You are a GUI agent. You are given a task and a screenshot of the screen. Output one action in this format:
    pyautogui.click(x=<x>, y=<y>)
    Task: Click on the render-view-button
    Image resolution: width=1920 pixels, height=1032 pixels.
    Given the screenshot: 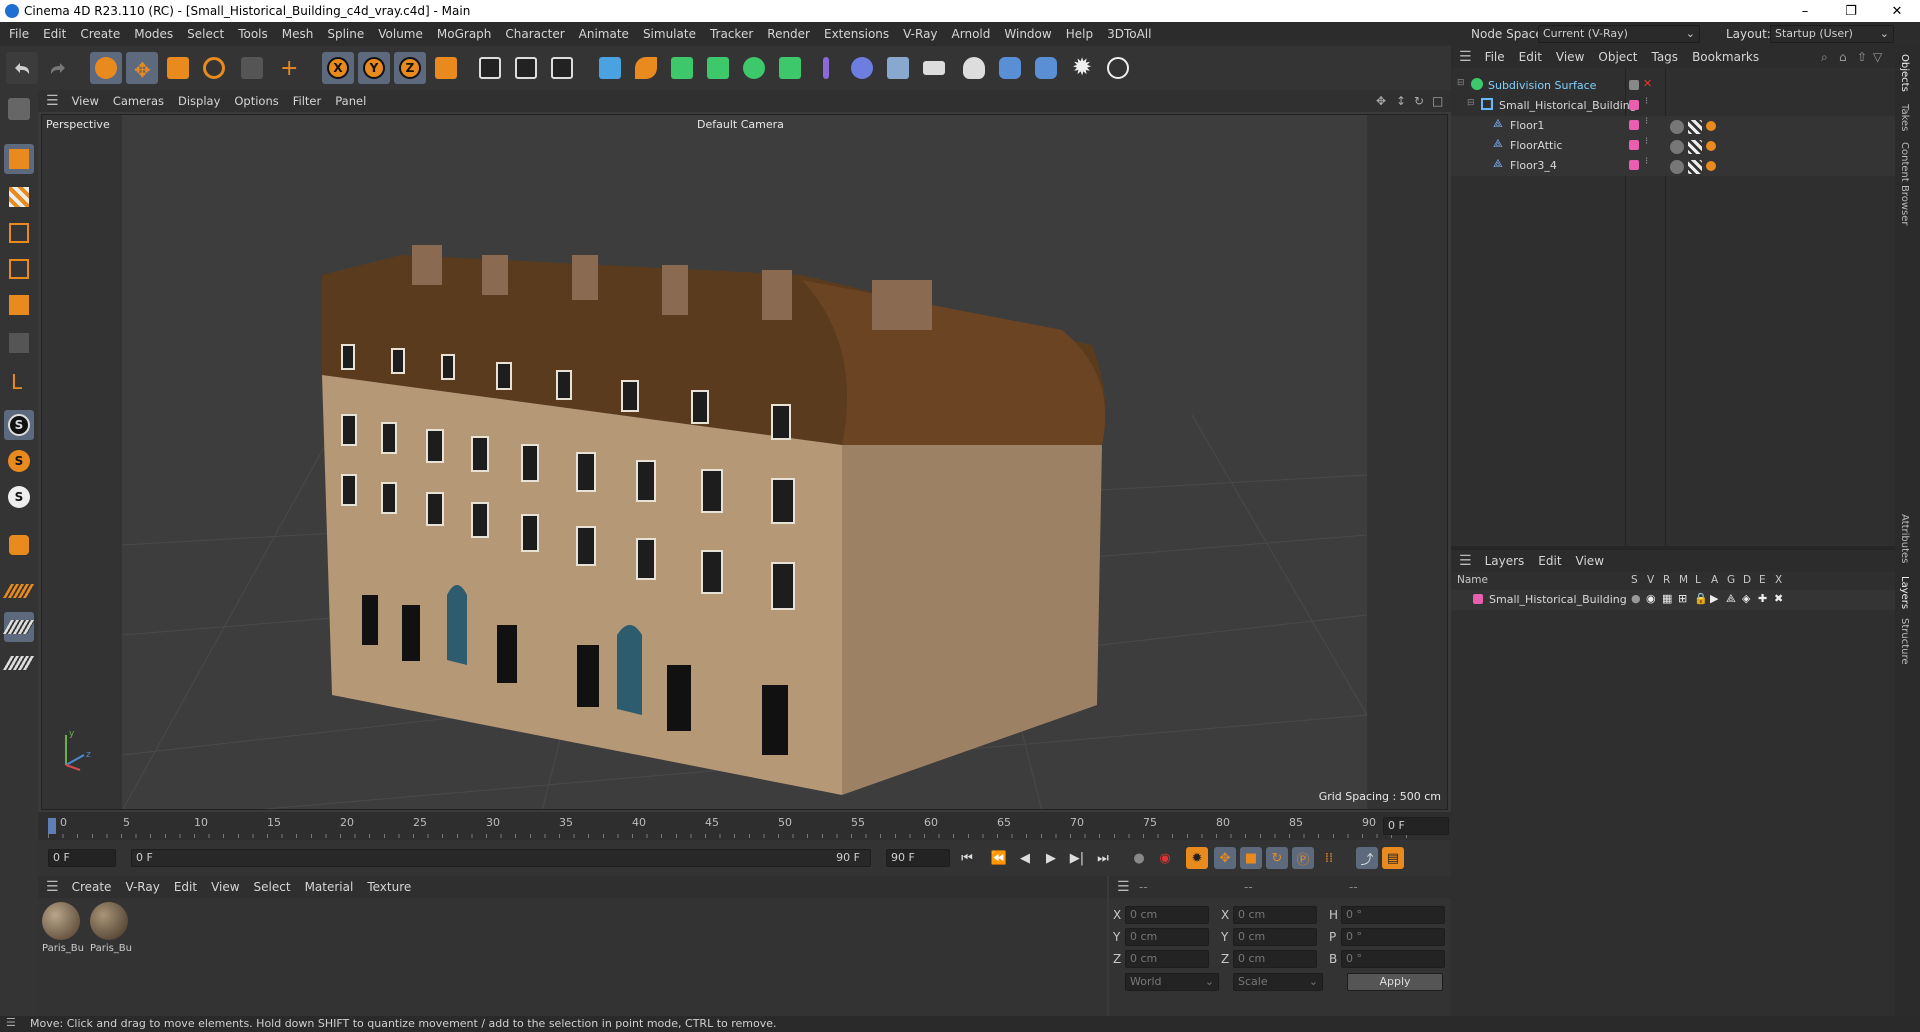 What is the action you would take?
    pyautogui.click(x=490, y=68)
    